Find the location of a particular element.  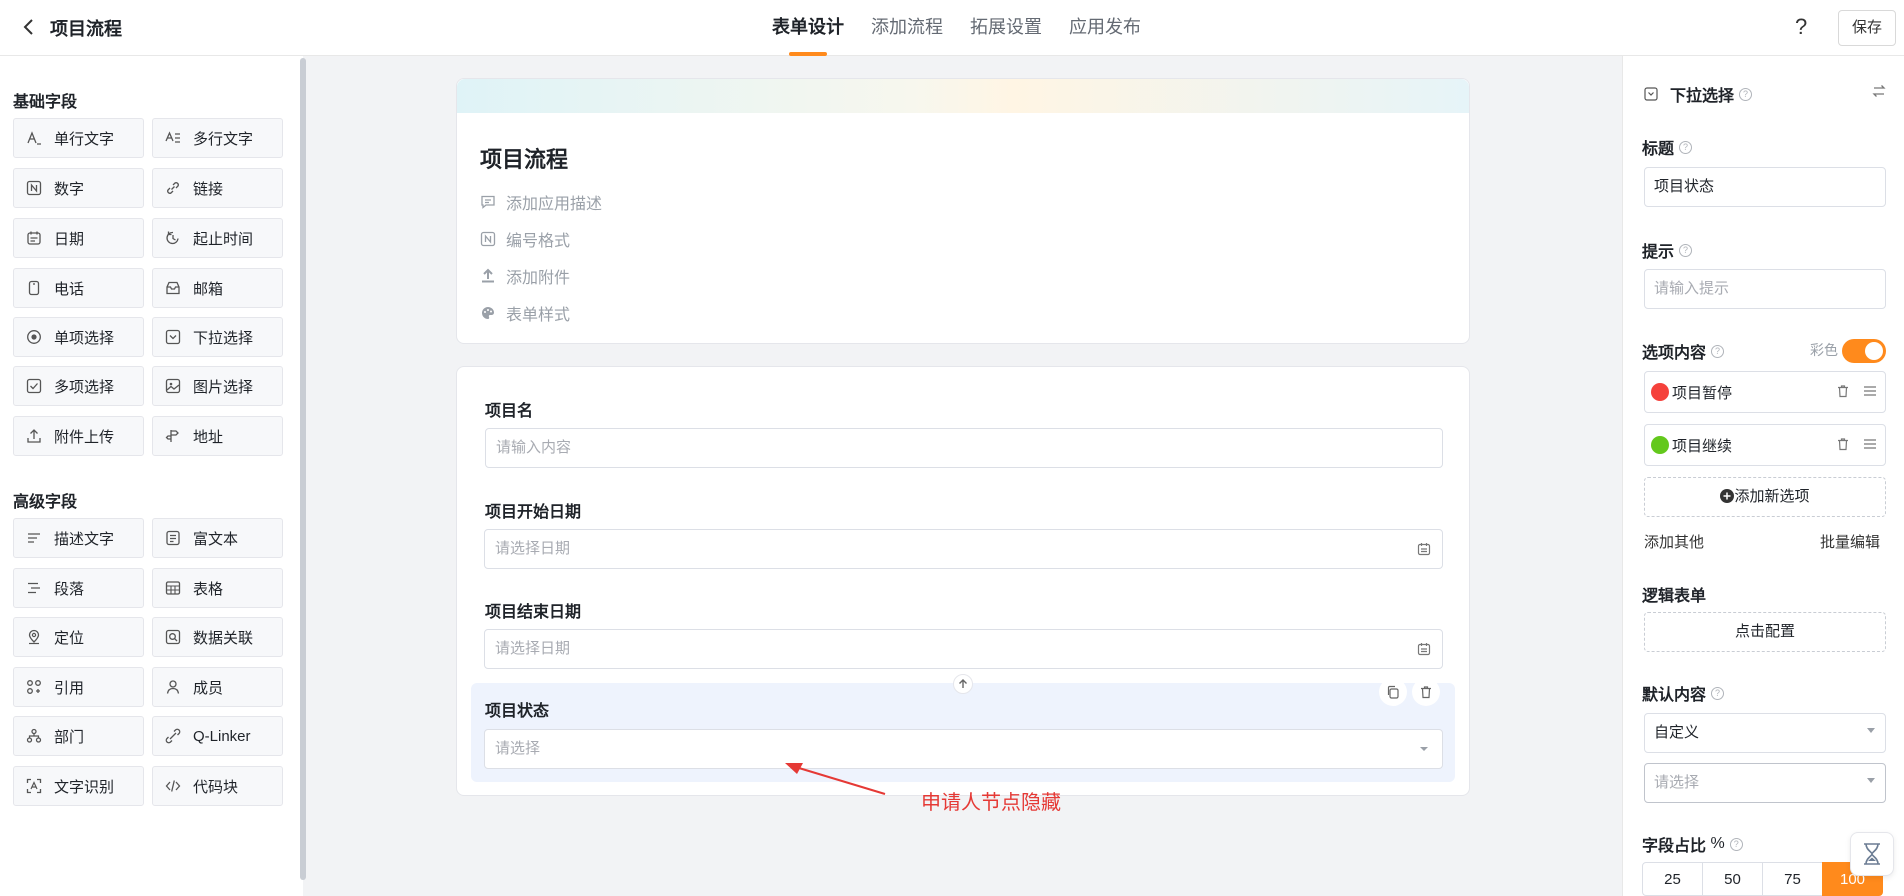

dropdown-icon is located at coordinates (1651, 94).